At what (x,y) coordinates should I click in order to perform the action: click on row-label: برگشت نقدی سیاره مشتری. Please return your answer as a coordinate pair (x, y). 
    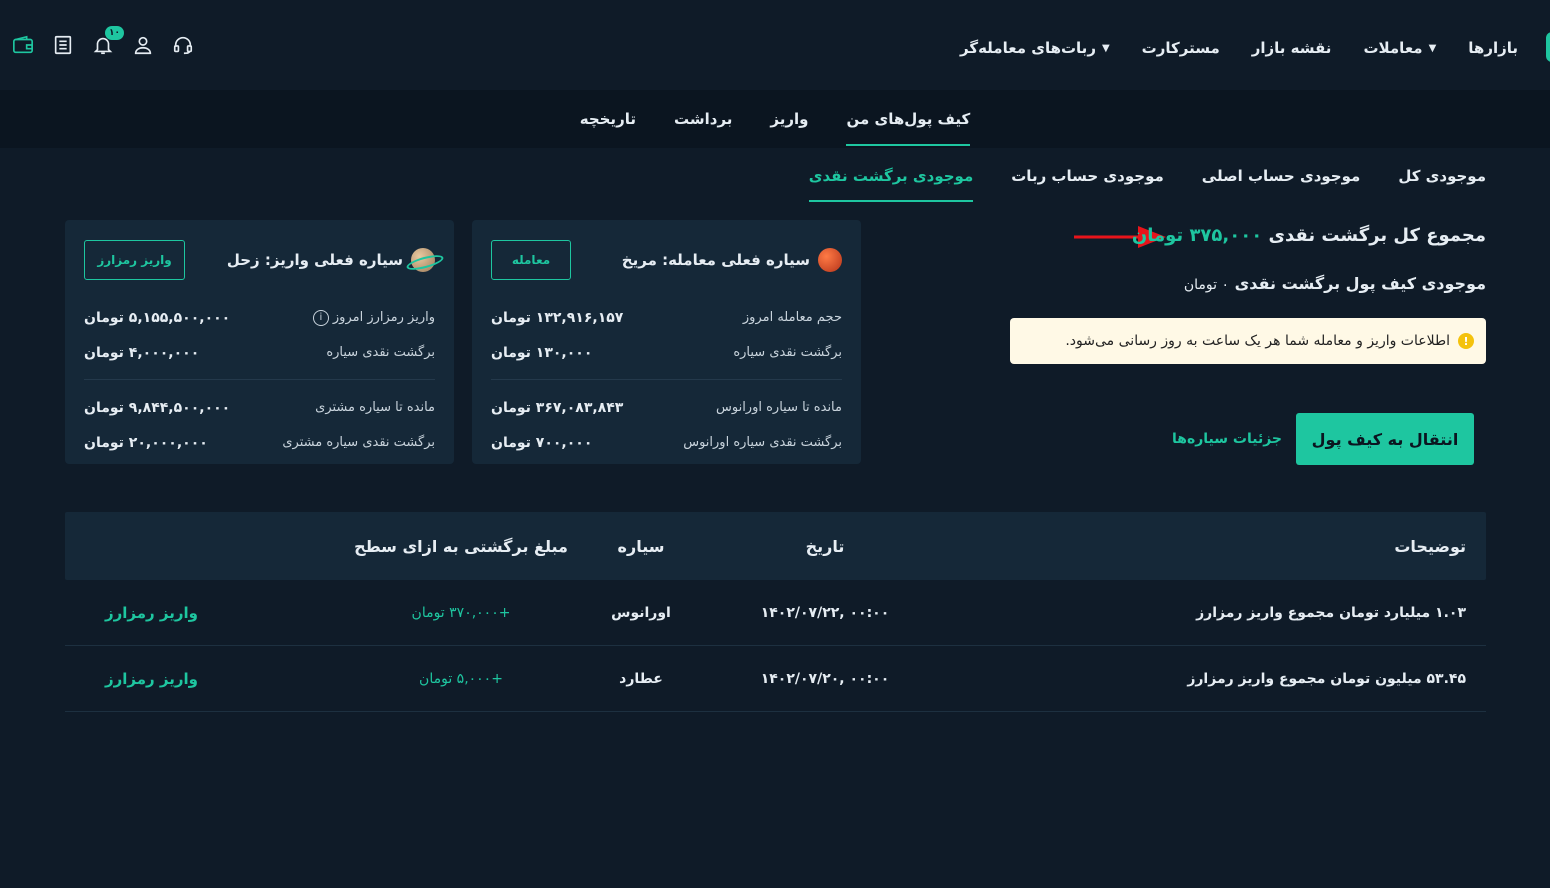
    Looking at the image, I should click on (358, 442).